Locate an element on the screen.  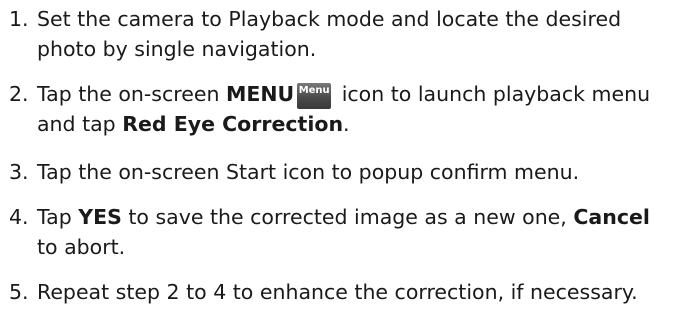
menu-label: MENU is located at coordinates (260, 94).